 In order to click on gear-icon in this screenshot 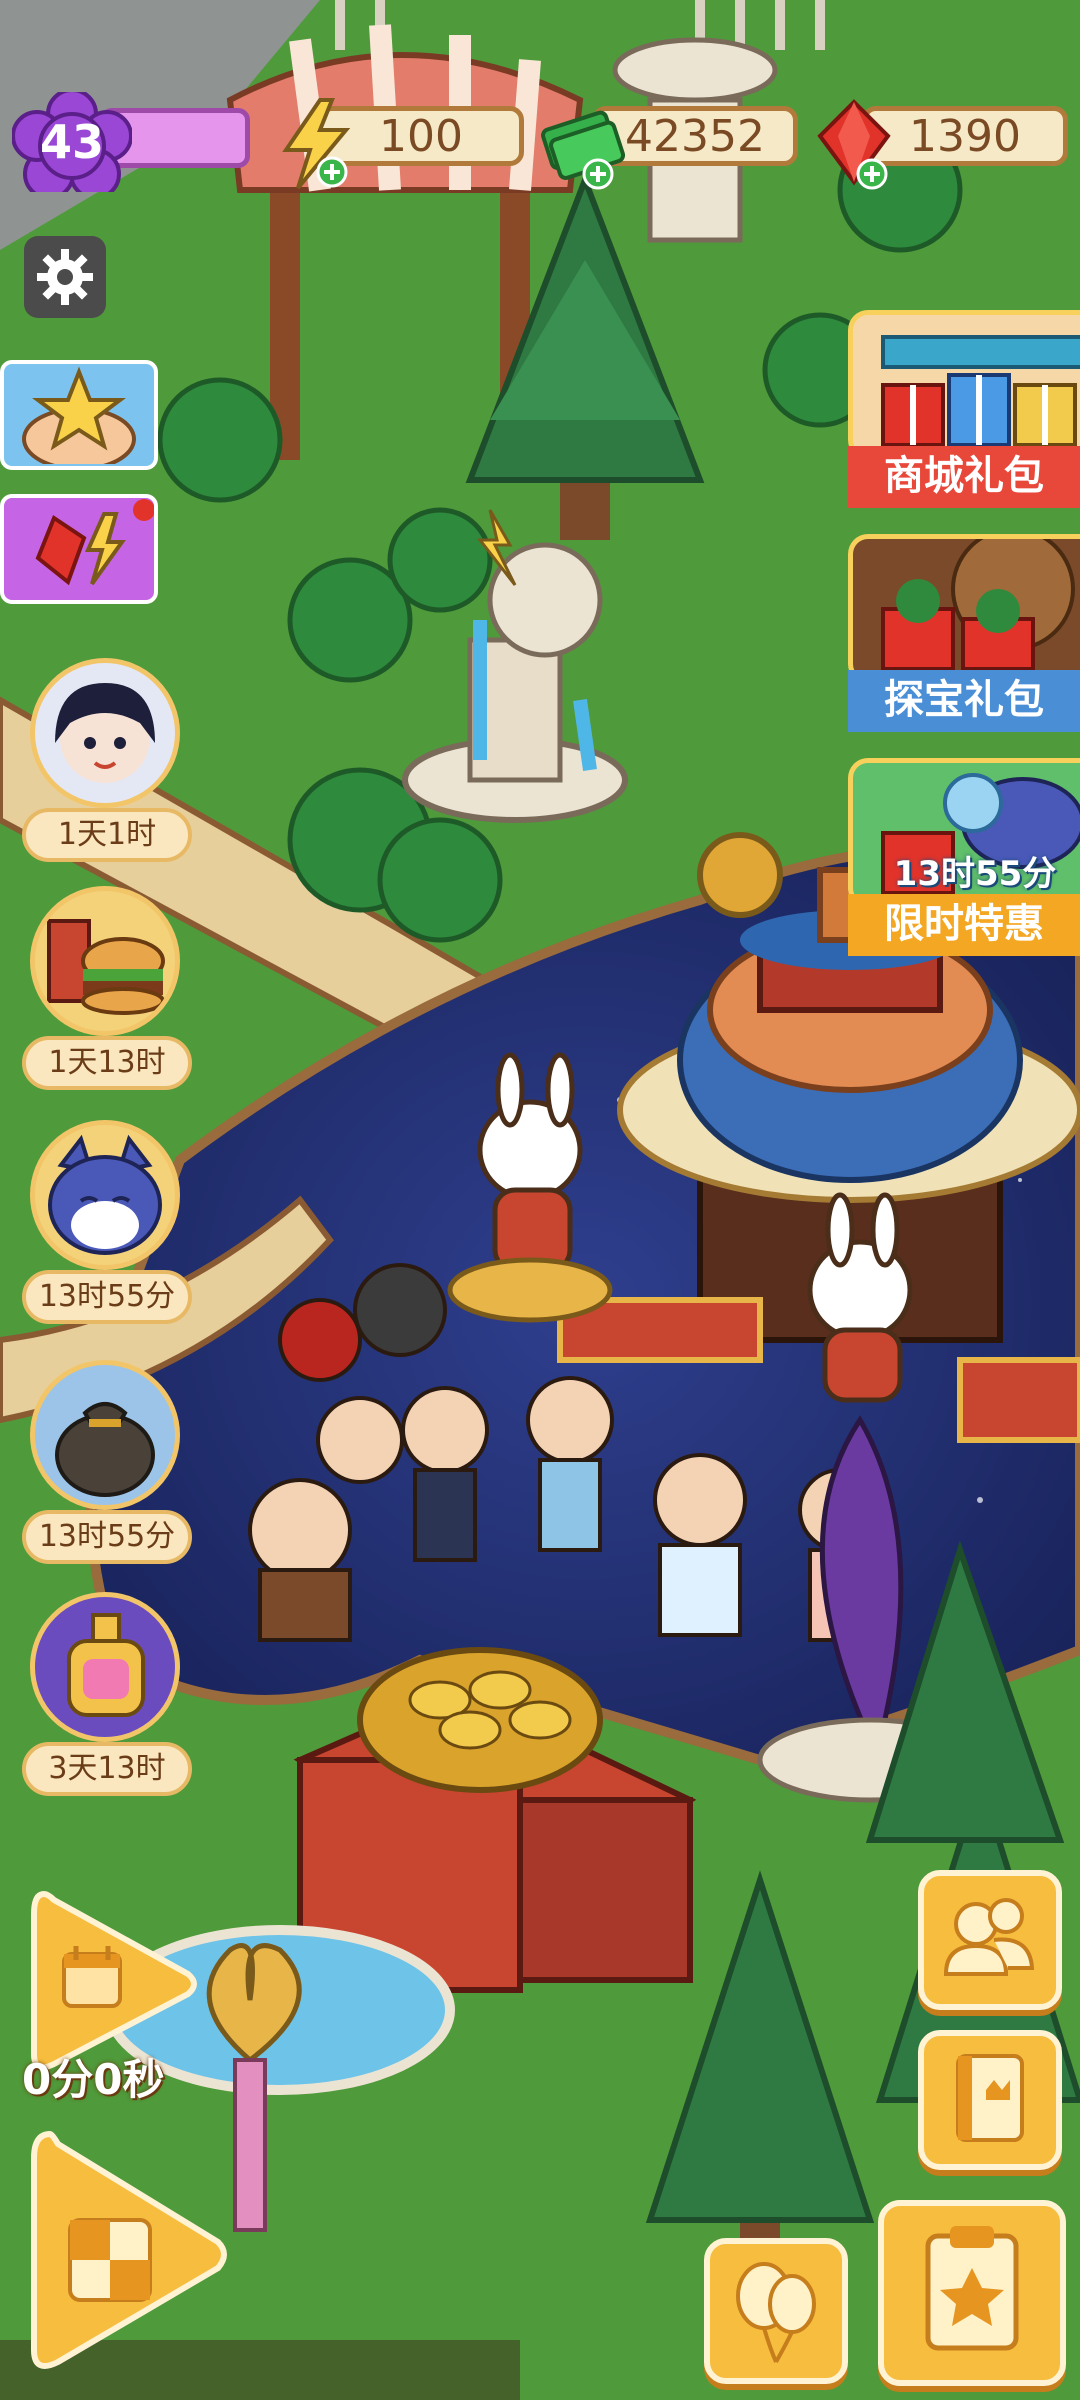, I will do `click(65, 277)`.